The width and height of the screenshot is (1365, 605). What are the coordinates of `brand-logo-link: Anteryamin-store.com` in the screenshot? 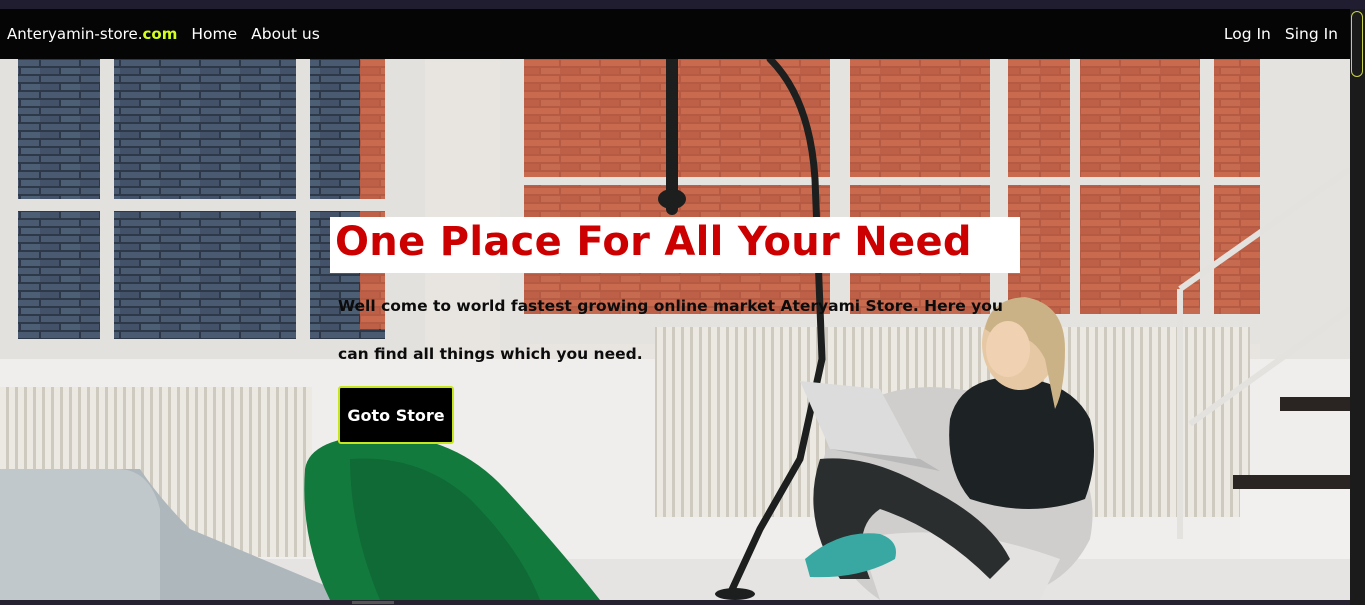 It's located at (92, 34).